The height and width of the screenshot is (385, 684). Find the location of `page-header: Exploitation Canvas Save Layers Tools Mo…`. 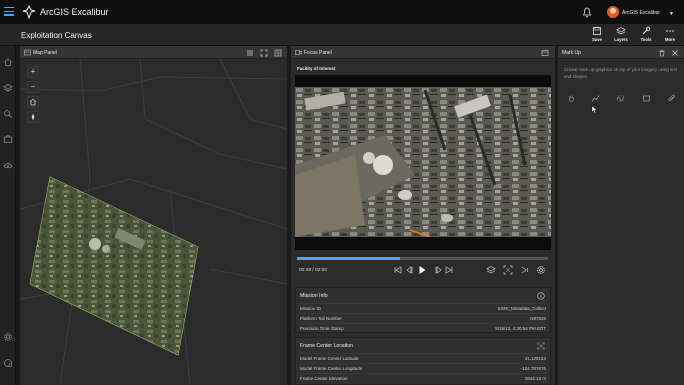

page-header: Exploitation Canvas Save Layers Tools Mo… is located at coordinates (342, 35).